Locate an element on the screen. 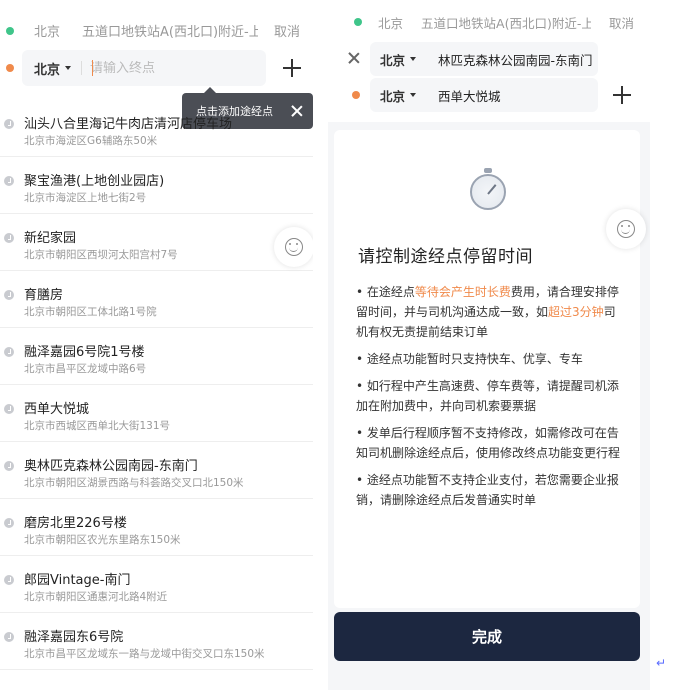 This screenshot has width=678, height=690. notice-title: 请控制途经点停留时间 is located at coordinates (445, 257).